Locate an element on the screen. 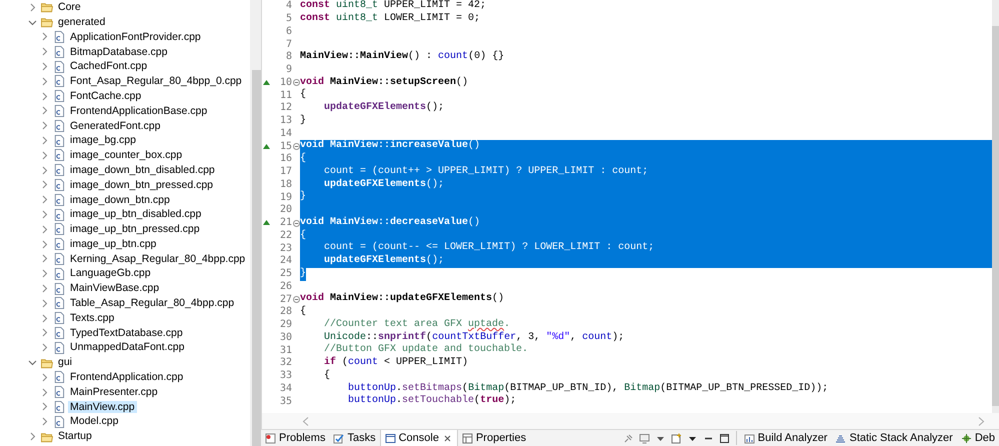  line-number: 16 is located at coordinates (286, 159).